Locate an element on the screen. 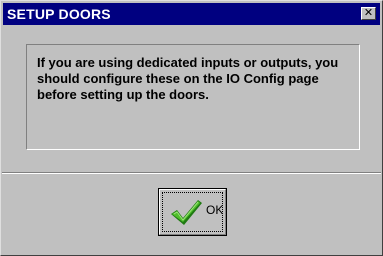 This screenshot has width=383, height=256. close-button: ✕ is located at coordinates (368, 13).